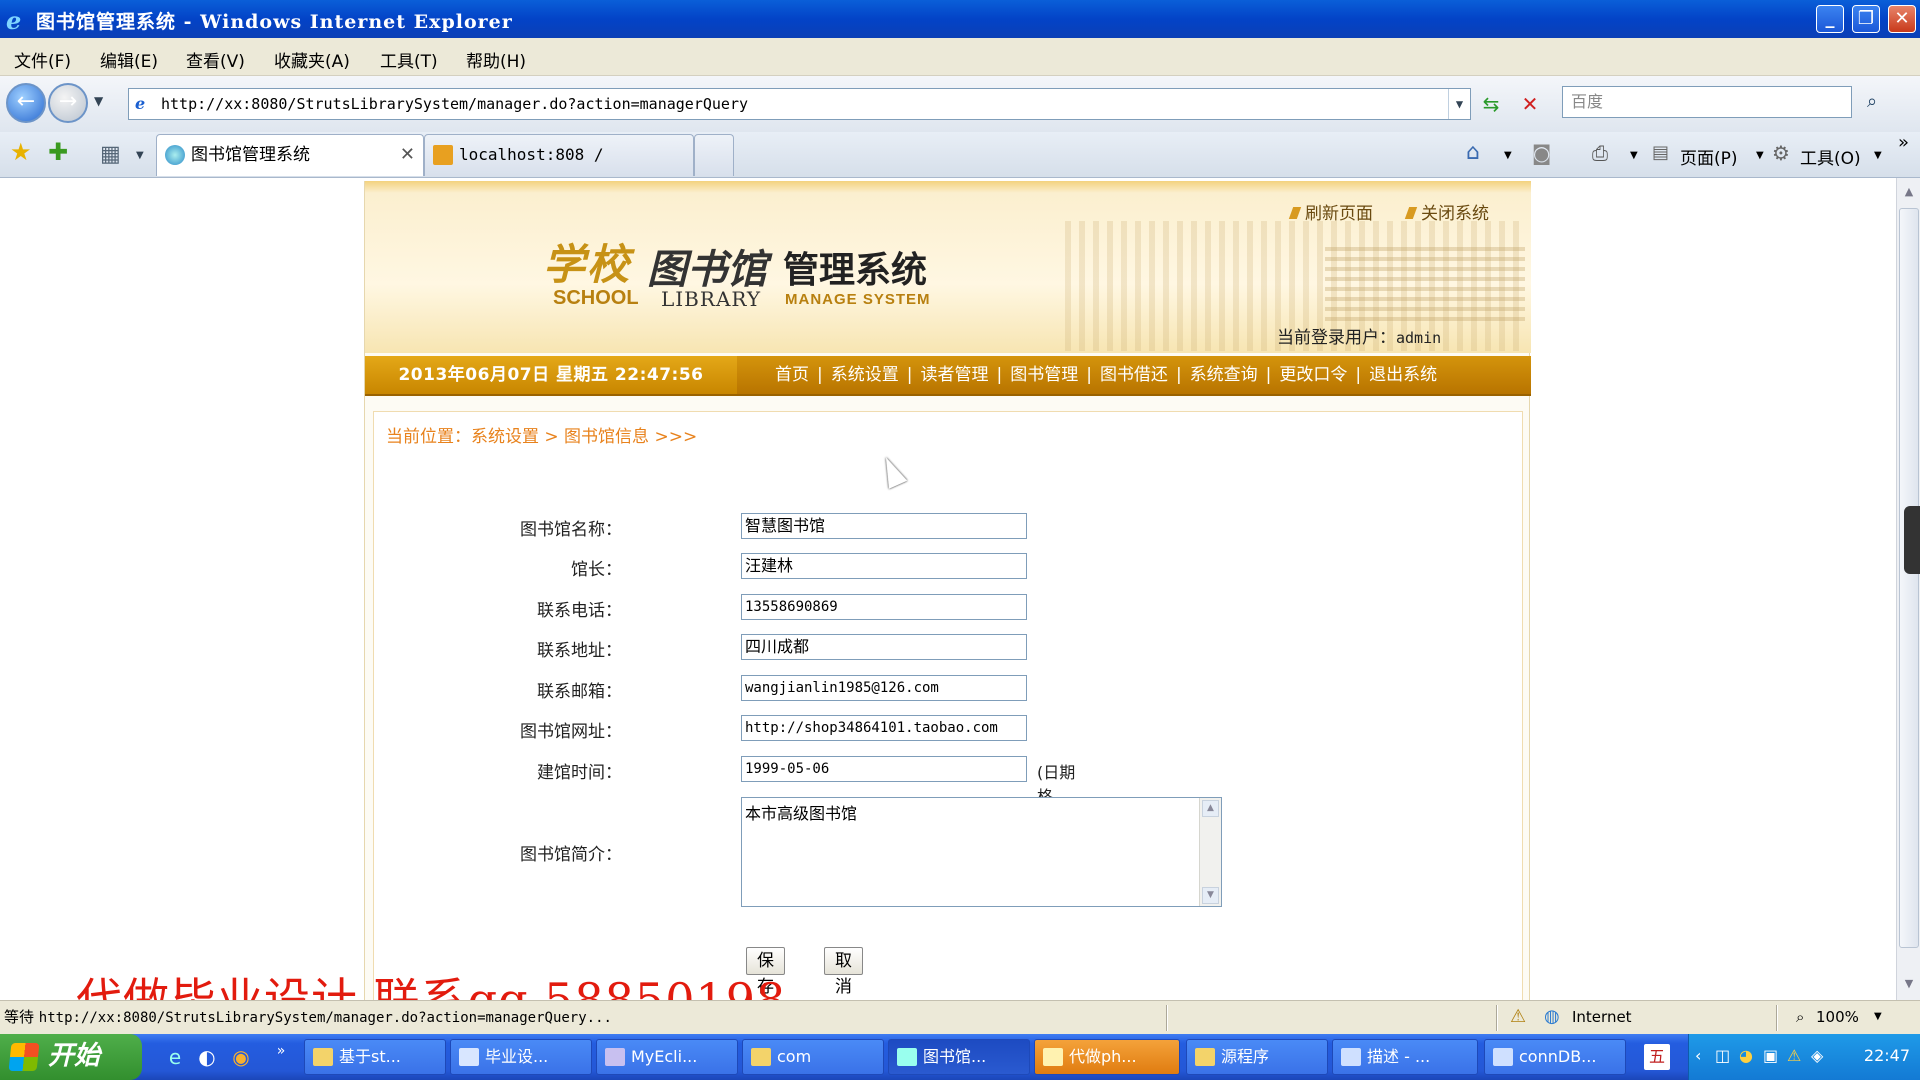 The height and width of the screenshot is (1080, 1920). What do you see at coordinates (1912, 540) in the screenshot?
I see `side-handle` at bounding box center [1912, 540].